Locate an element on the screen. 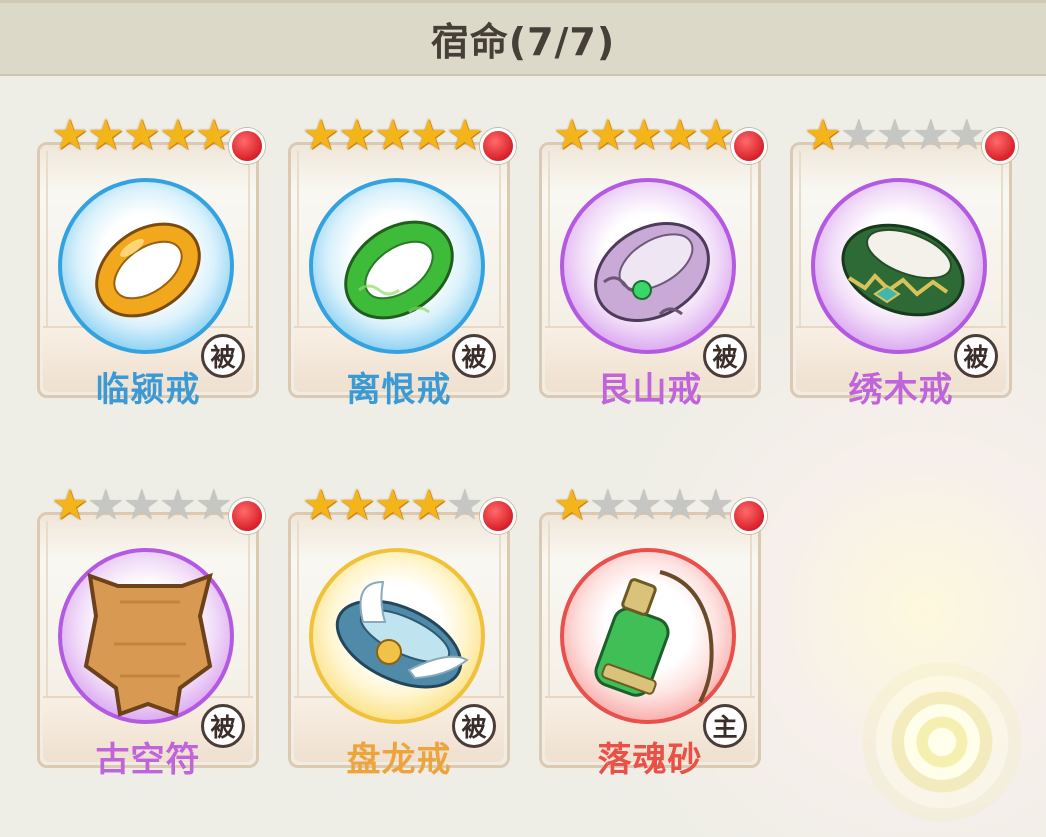  item-card-luohun: ★ ★ ★ ★ ★ 主 落魂砂 is located at coordinates (653, 630).